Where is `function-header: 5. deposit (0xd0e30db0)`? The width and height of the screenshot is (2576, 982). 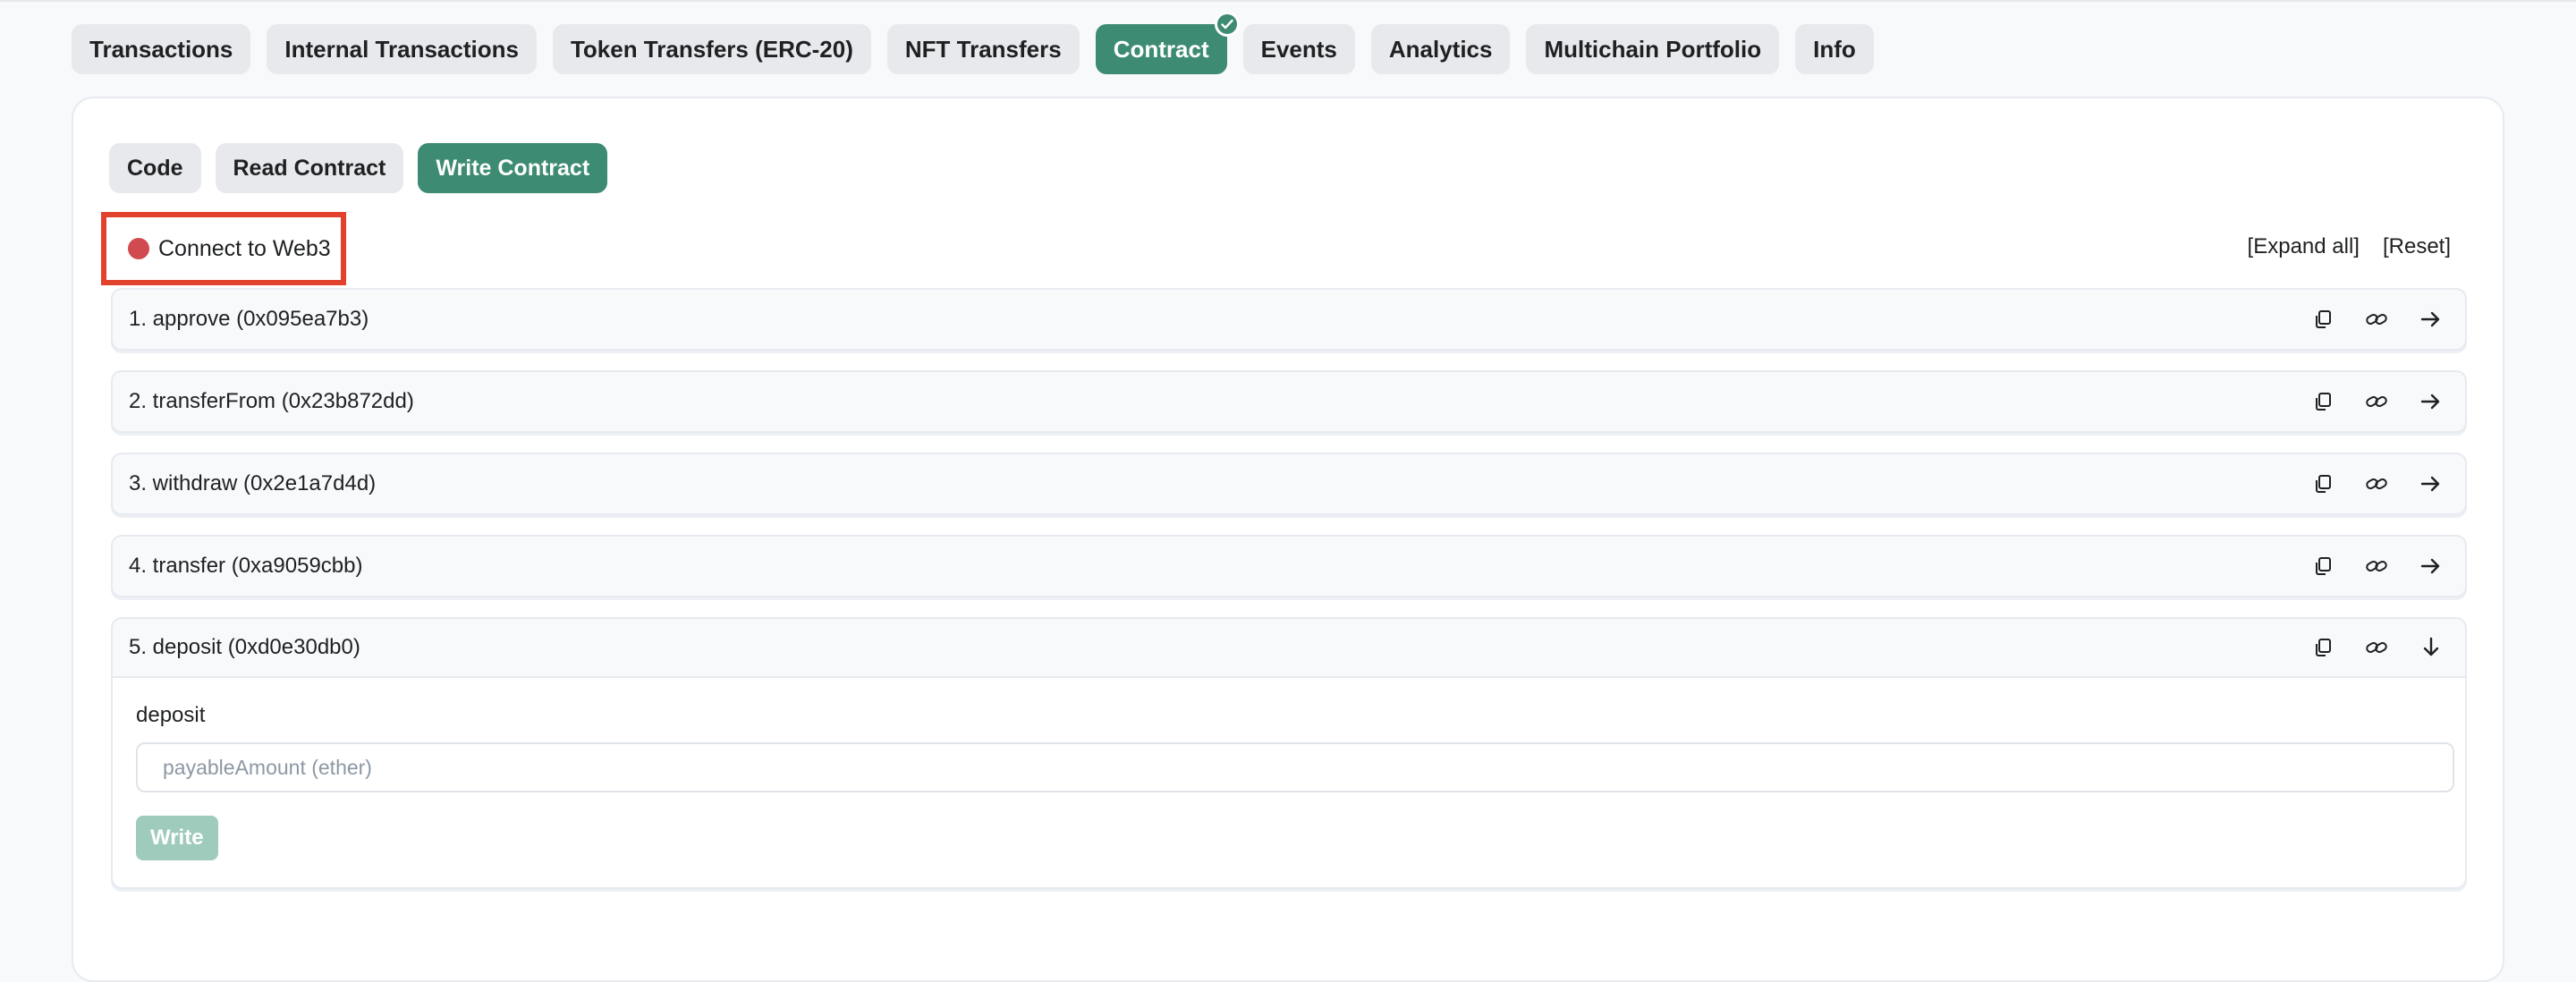
function-header: 5. deposit (0xd0e30db0) is located at coordinates (1289, 648).